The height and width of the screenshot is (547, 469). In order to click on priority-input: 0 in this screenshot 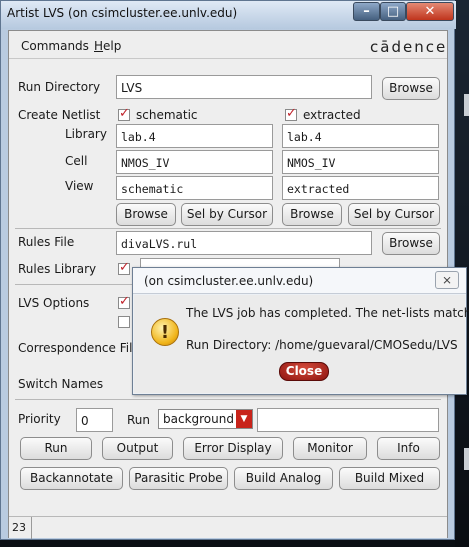, I will do `click(94, 420)`.